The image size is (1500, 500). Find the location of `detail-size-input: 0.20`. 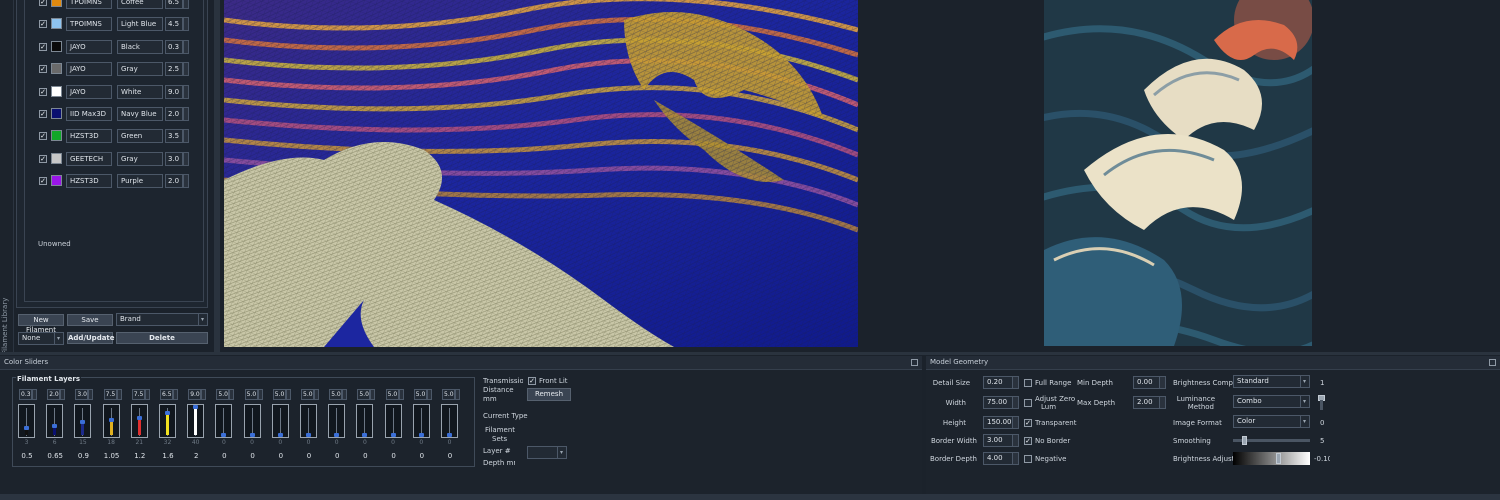

detail-size-input: 0.20 is located at coordinates (1001, 382).